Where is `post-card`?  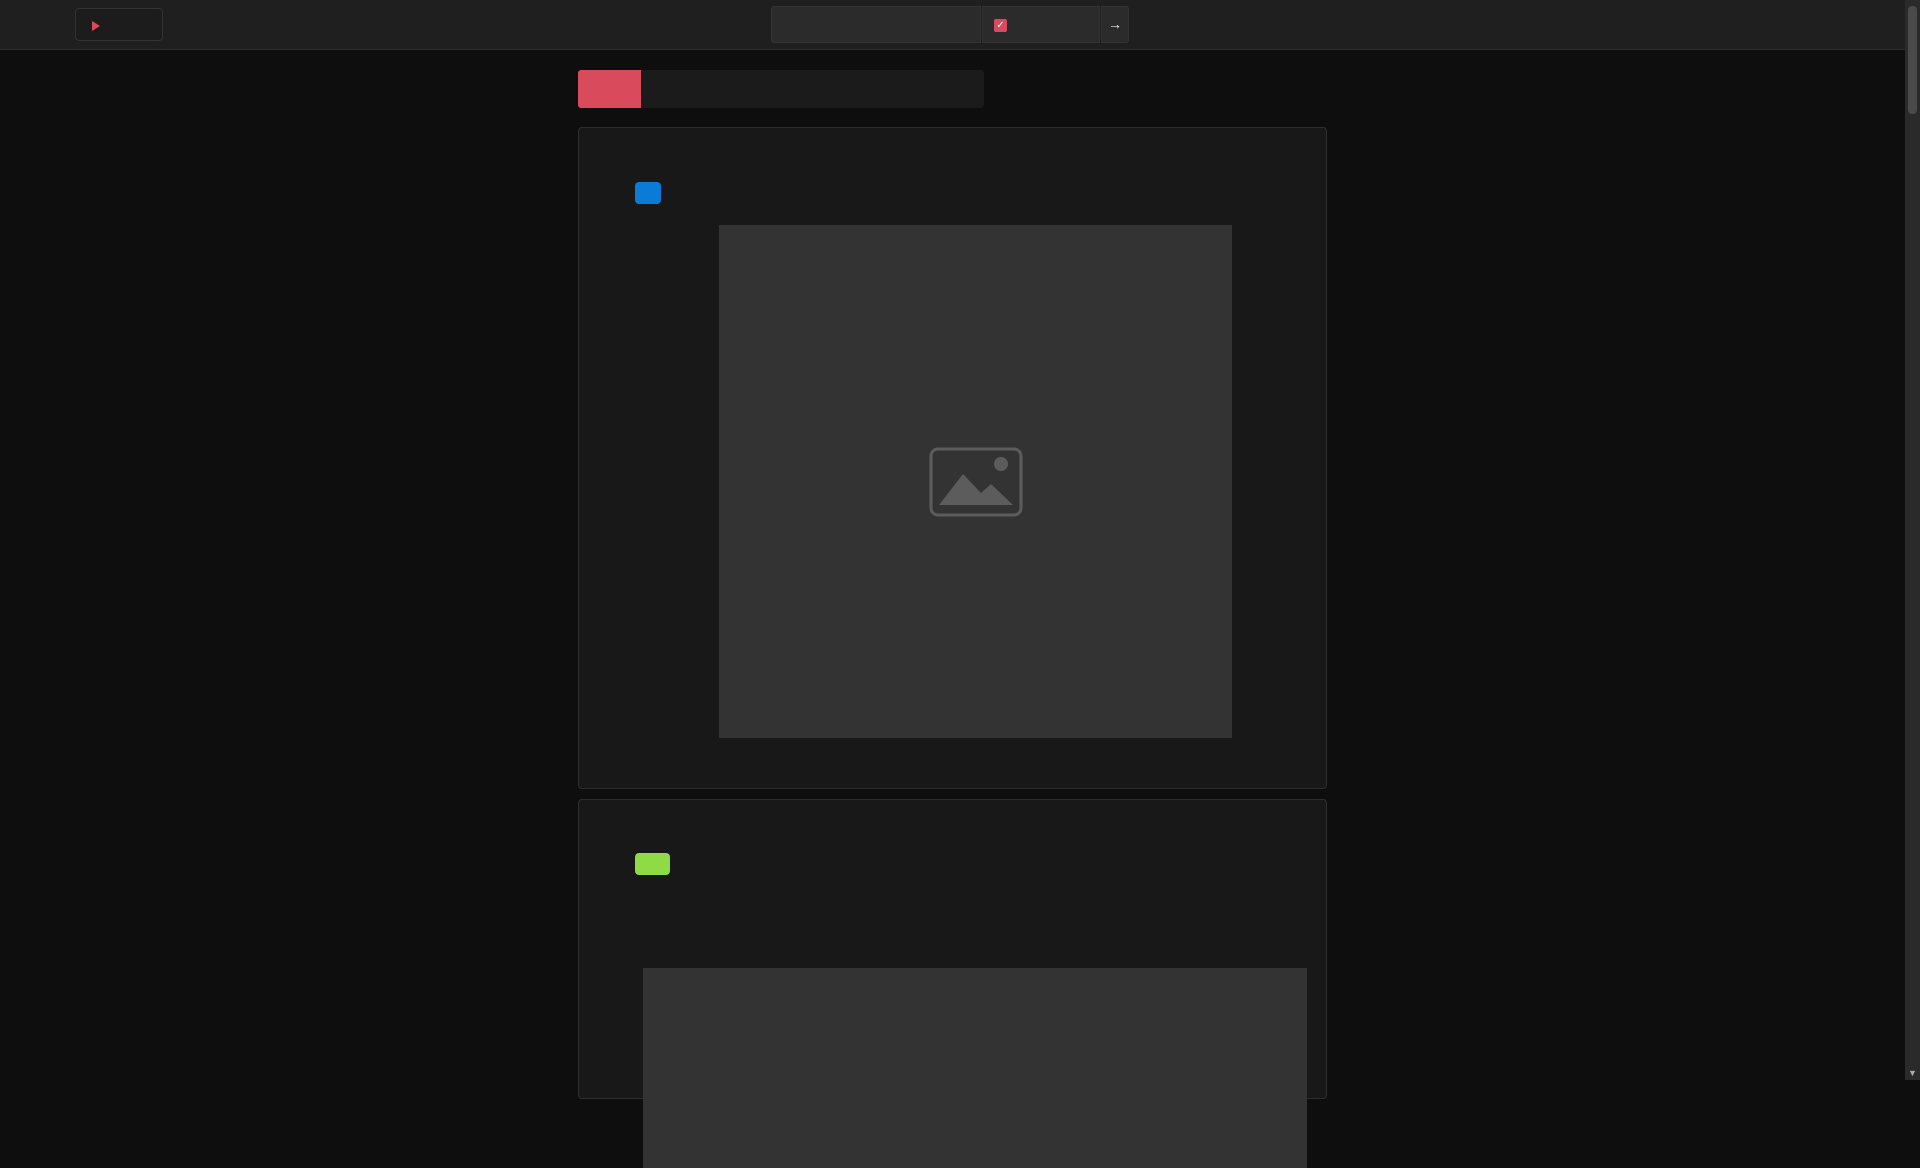
post-card is located at coordinates (952, 983).